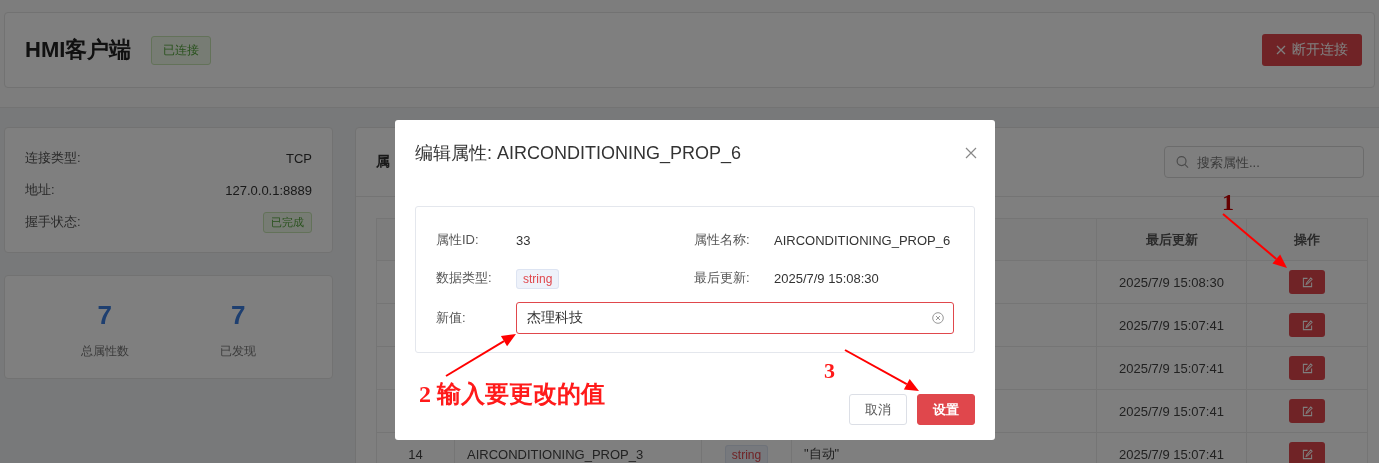 This screenshot has height=463, width=1379. What do you see at coordinates (268, 190) in the screenshot?
I see `info-value: 127.0.0.1:8889` at bounding box center [268, 190].